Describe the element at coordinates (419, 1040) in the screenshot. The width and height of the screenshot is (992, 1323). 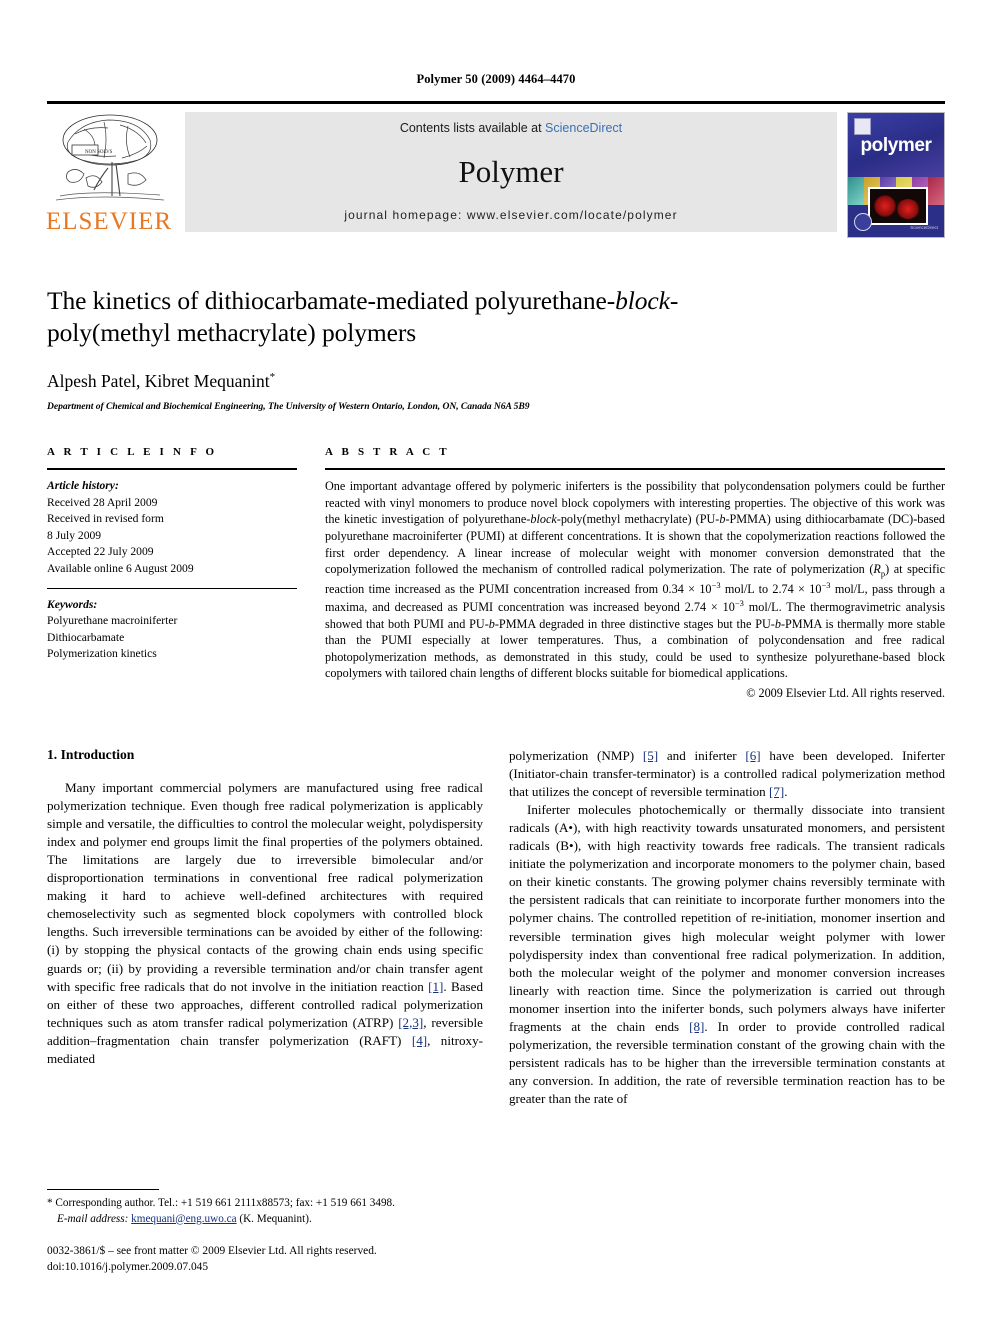
I see `reference-link-4: [4]` at that location.